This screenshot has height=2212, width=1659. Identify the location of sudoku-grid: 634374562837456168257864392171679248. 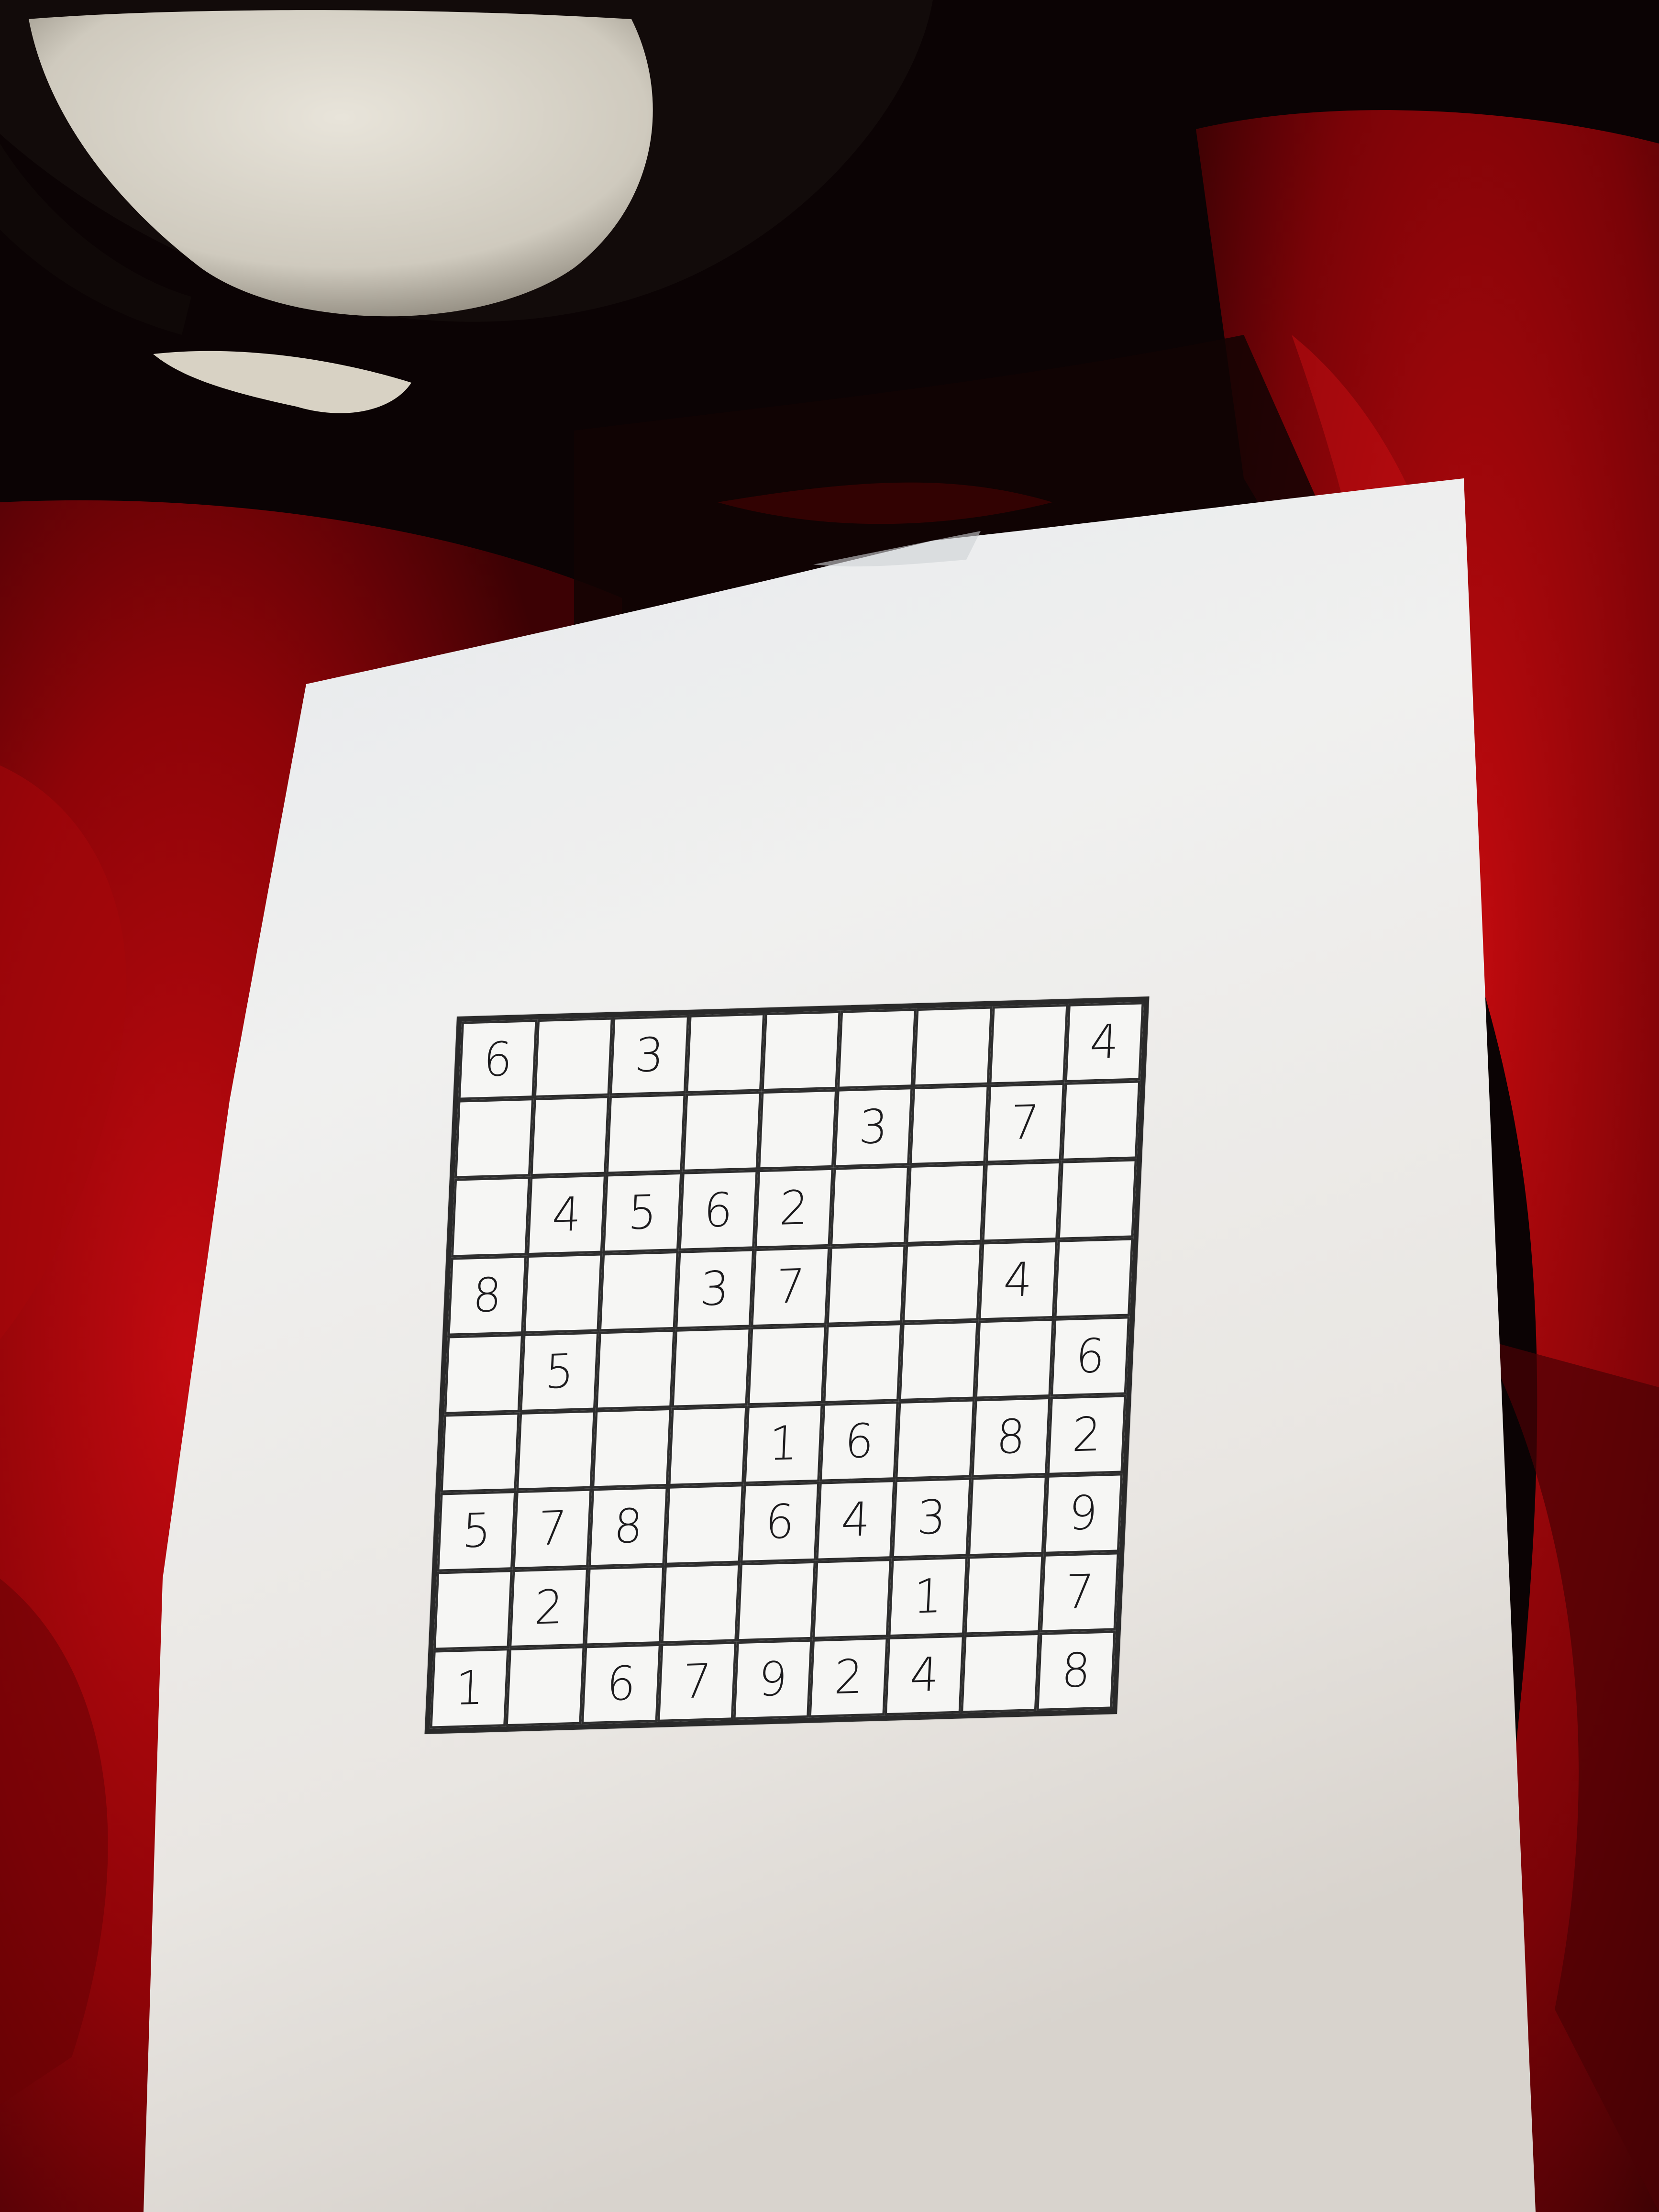
(787, 1365).